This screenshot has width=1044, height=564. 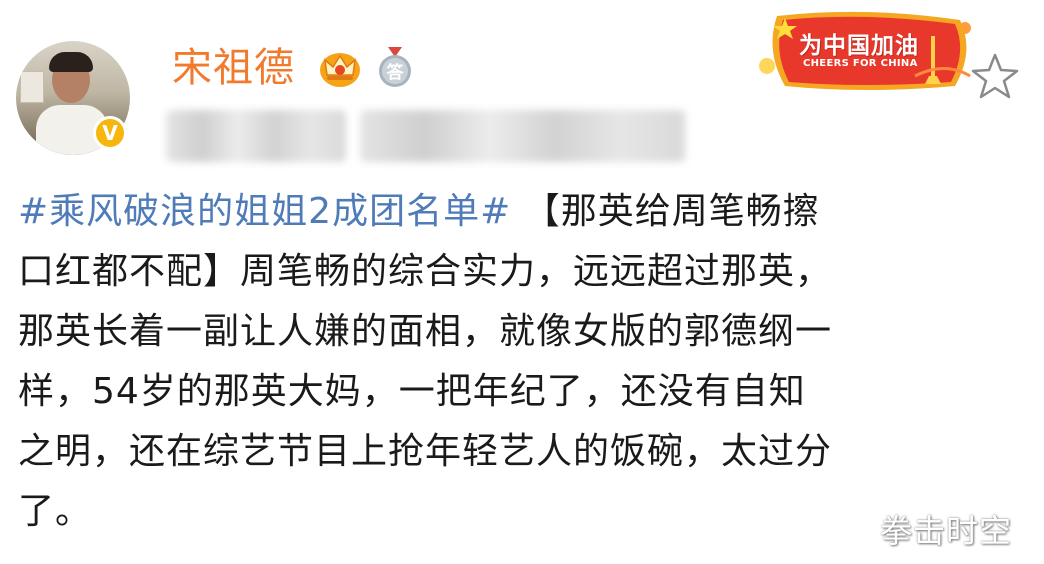 I want to click on avatar-hair, so click(x=71, y=62).